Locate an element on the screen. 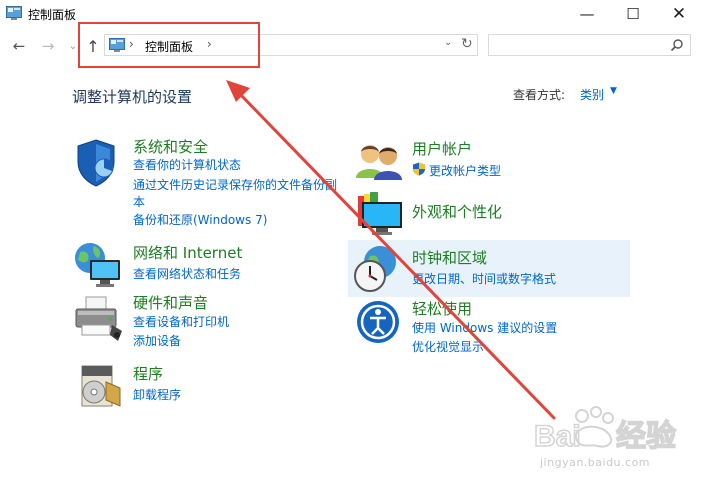 This screenshot has height=484, width=705. link-add-device: 添加设备 is located at coordinates (157, 340).